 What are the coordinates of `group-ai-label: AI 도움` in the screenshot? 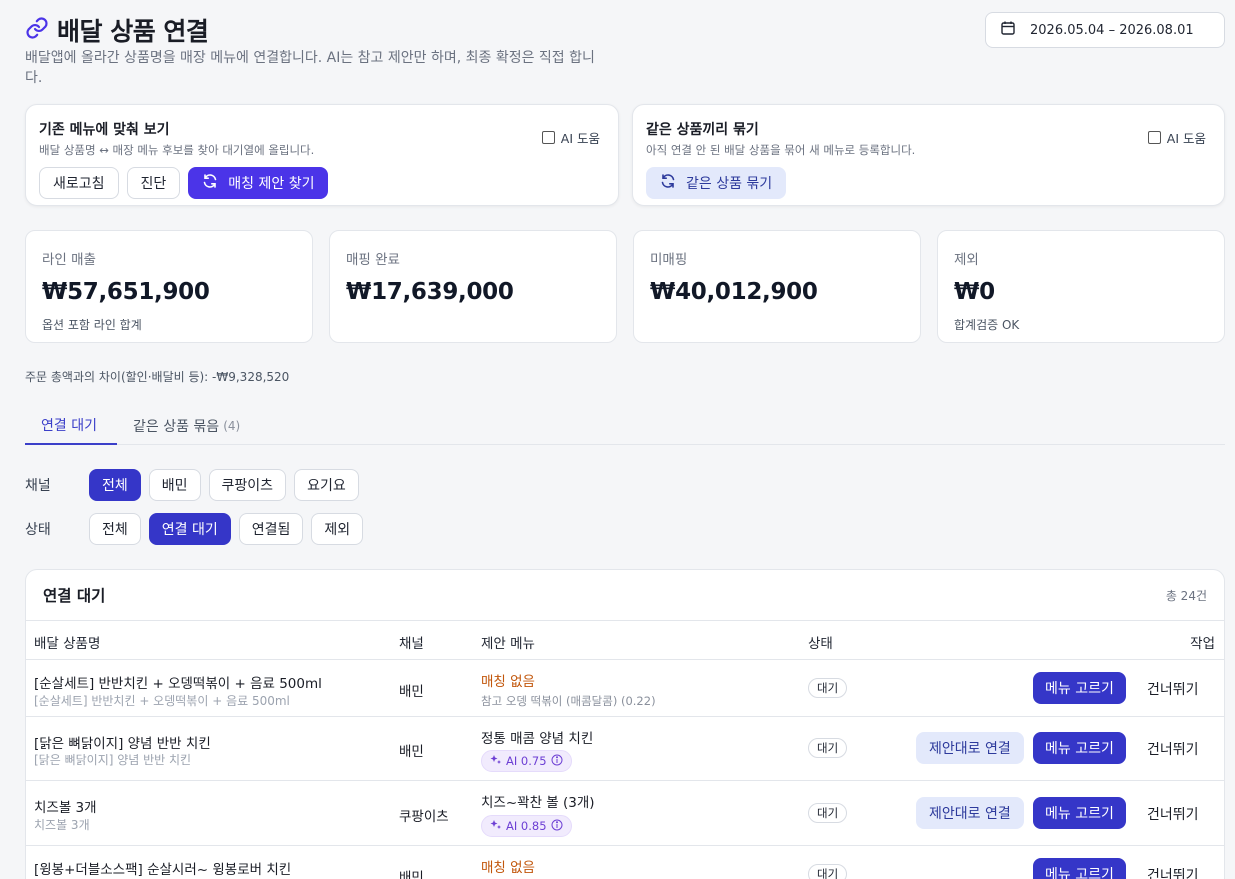 It's located at (1186, 138).